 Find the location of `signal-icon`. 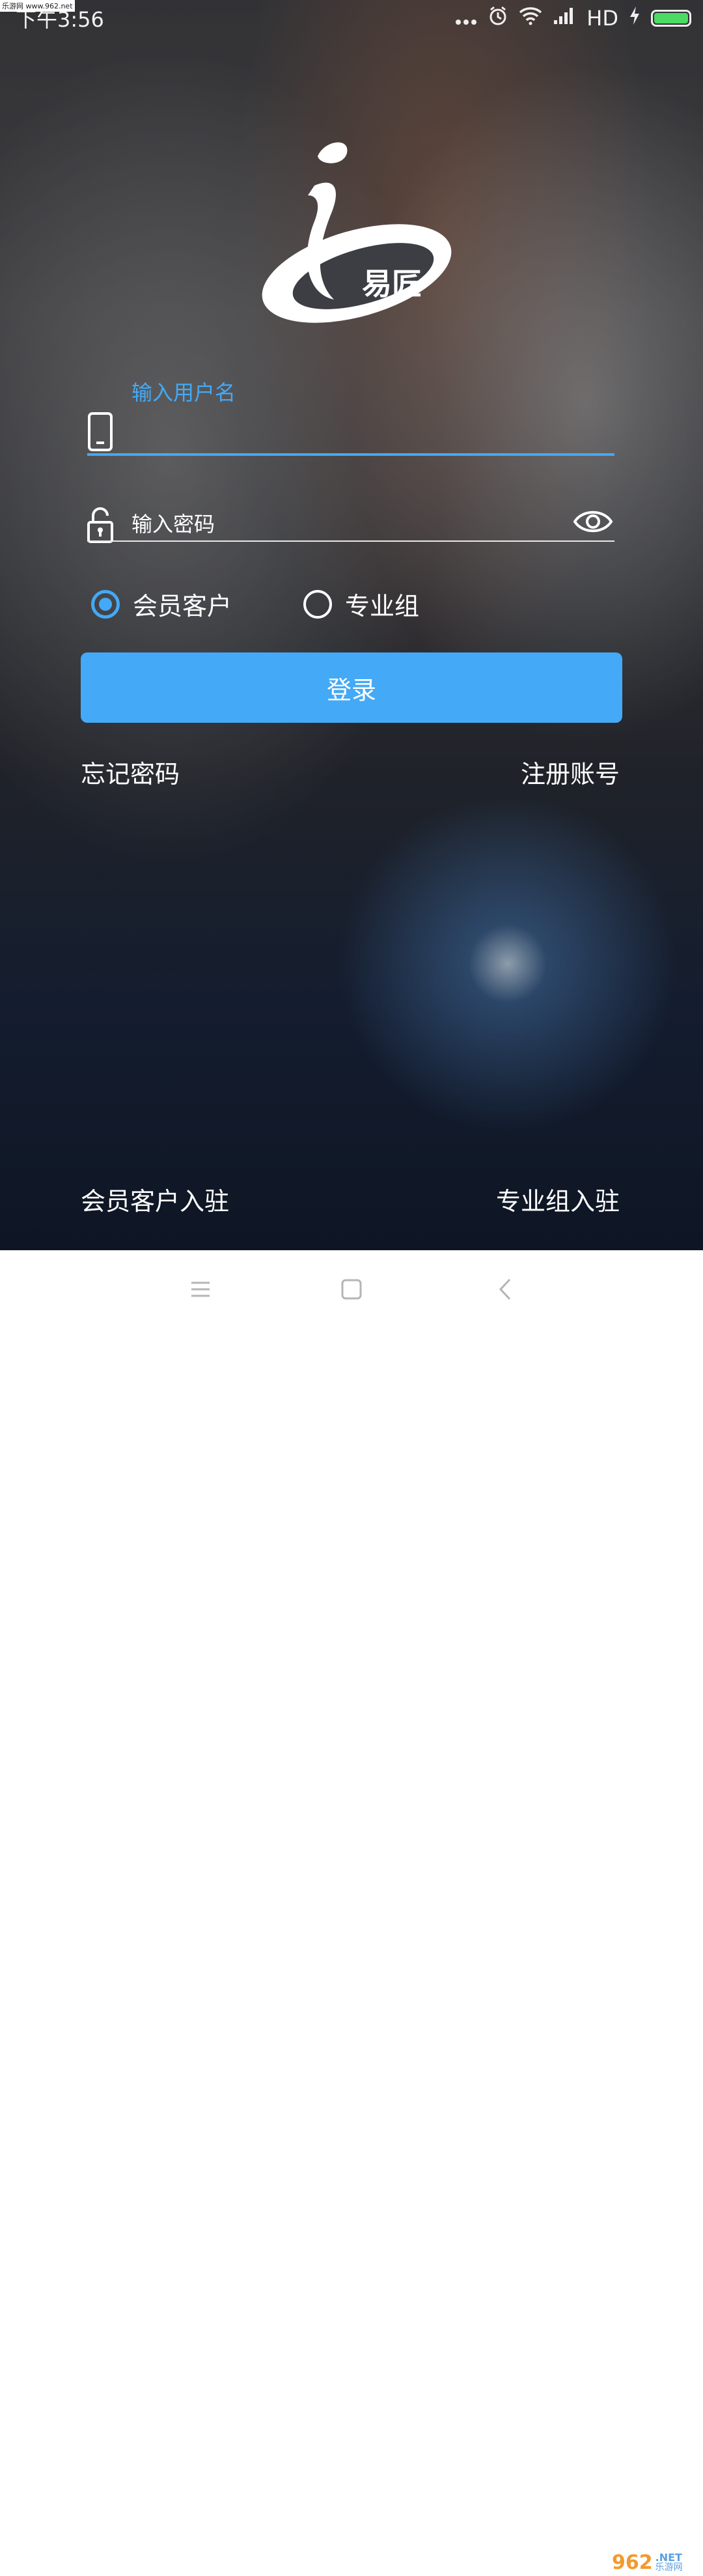

signal-icon is located at coordinates (564, 19).